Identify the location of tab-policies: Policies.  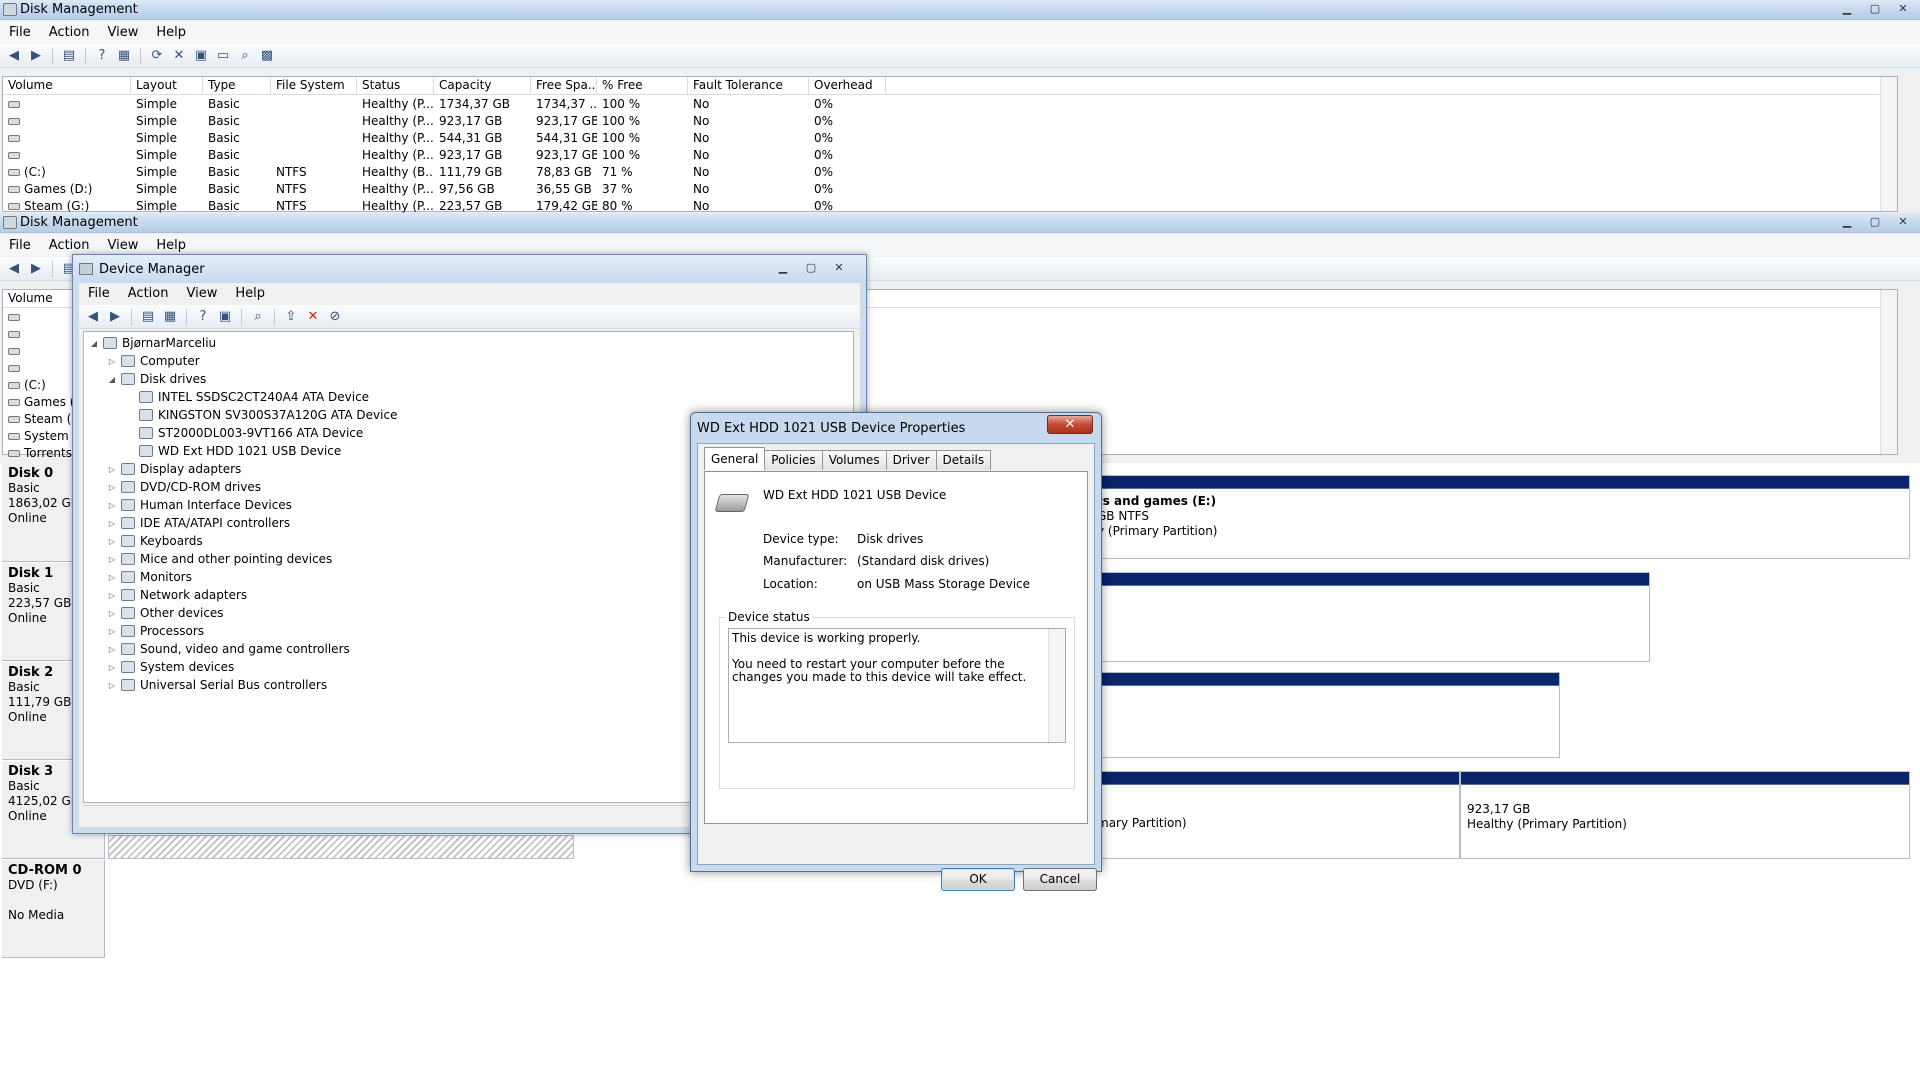
(793, 460).